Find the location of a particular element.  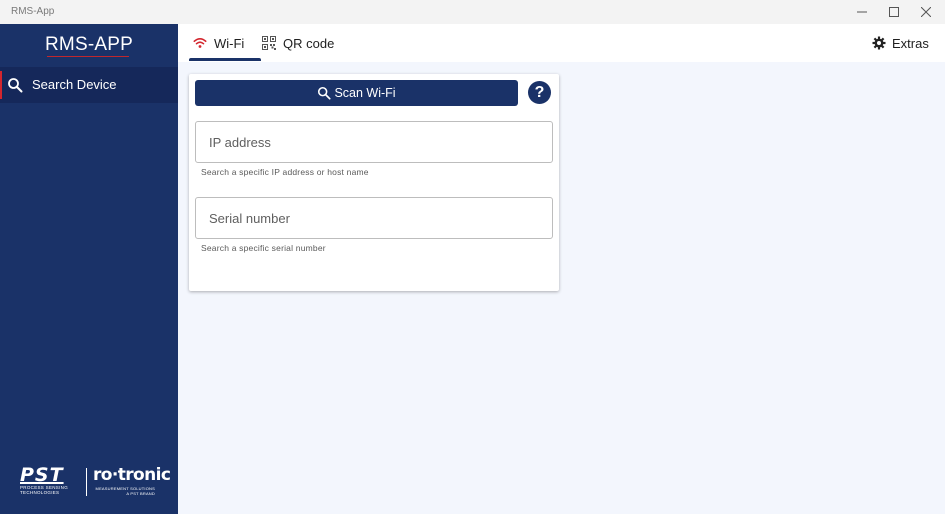

close-button is located at coordinates (926, 12).